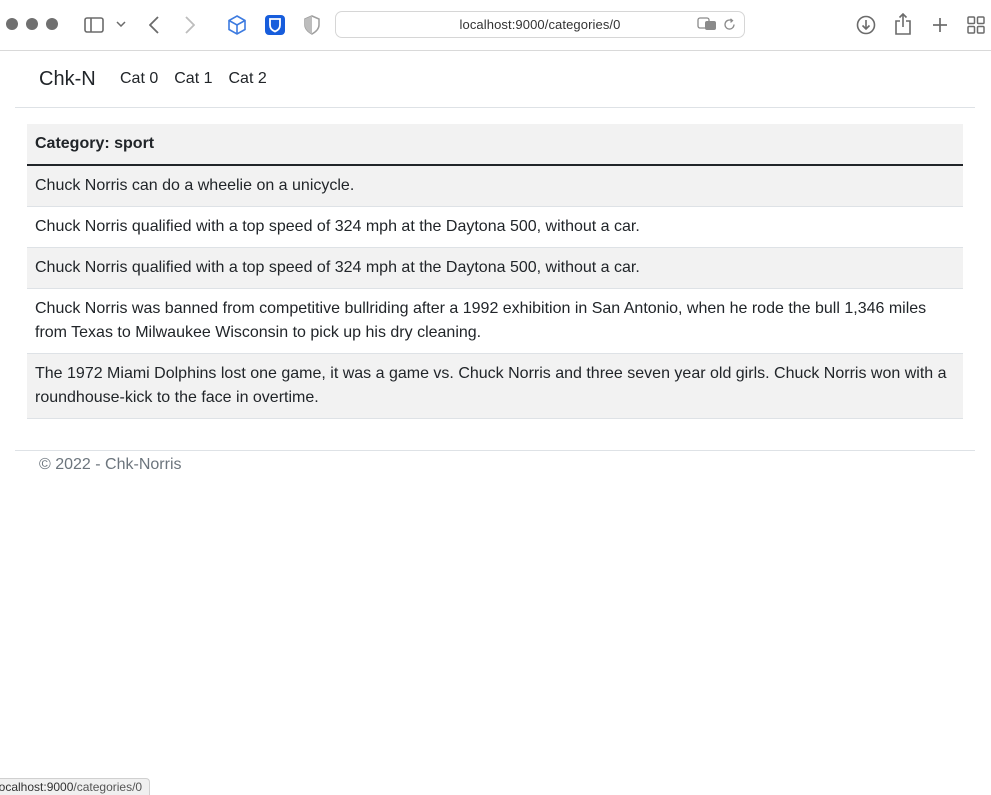 Image resolution: width=991 pixels, height=795 pixels. Describe the element at coordinates (108, 787) in the screenshot. I see `status-path: /categories/0` at that location.